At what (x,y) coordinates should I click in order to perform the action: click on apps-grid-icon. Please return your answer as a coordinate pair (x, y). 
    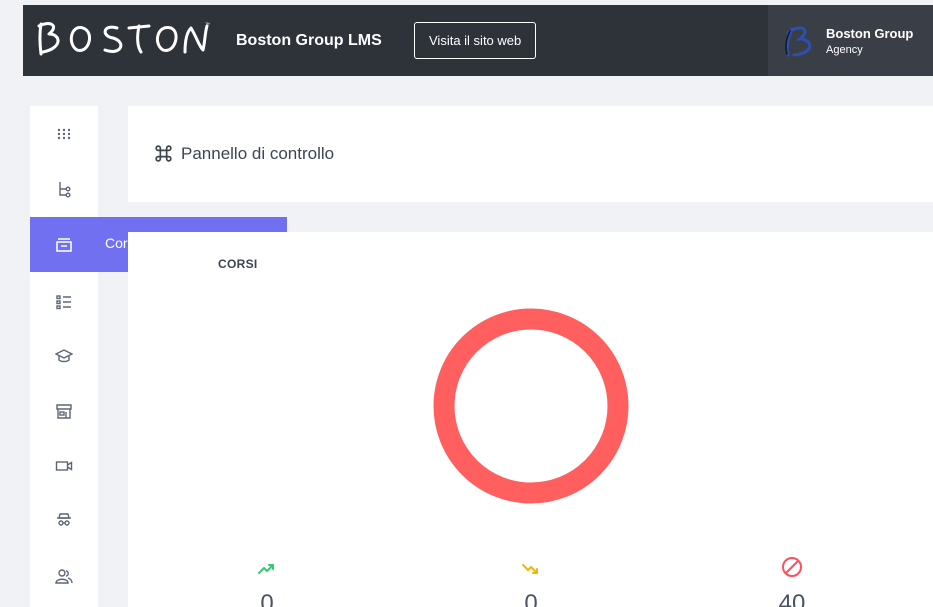
    Looking at the image, I should click on (64, 134).